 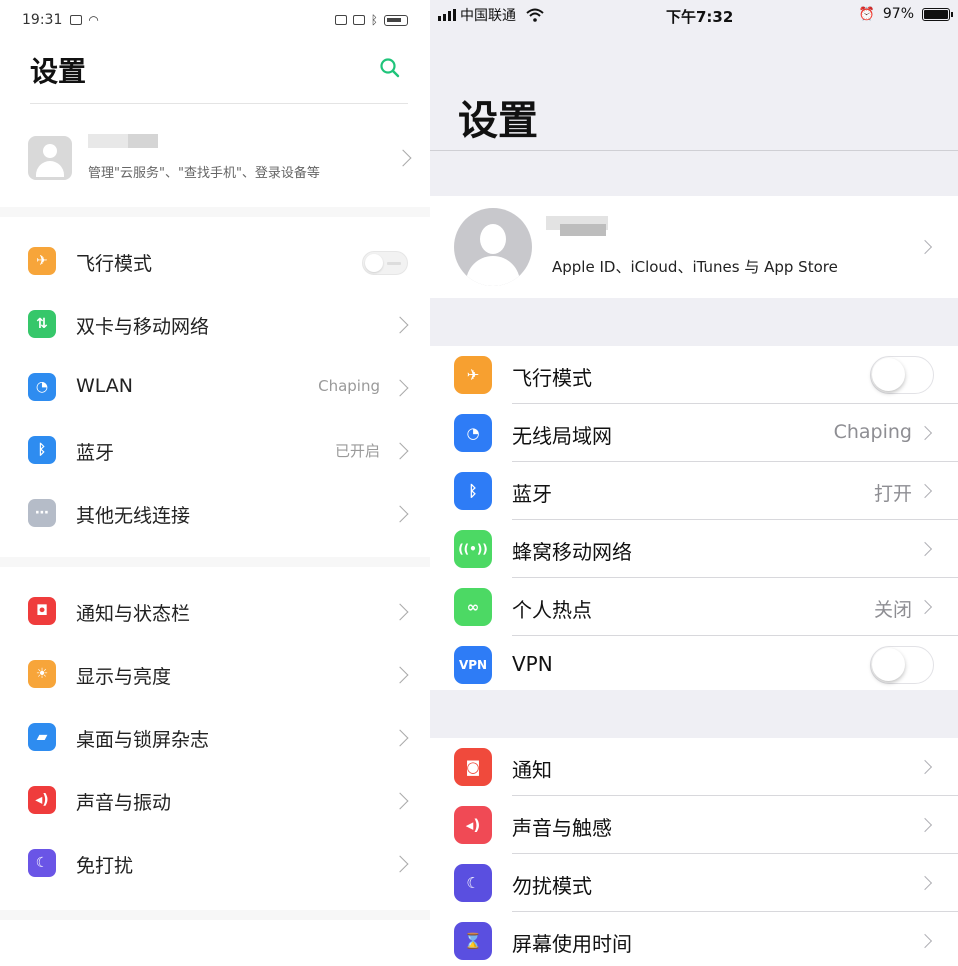 I want to click on battery-percent: 97%, so click(x=898, y=14).